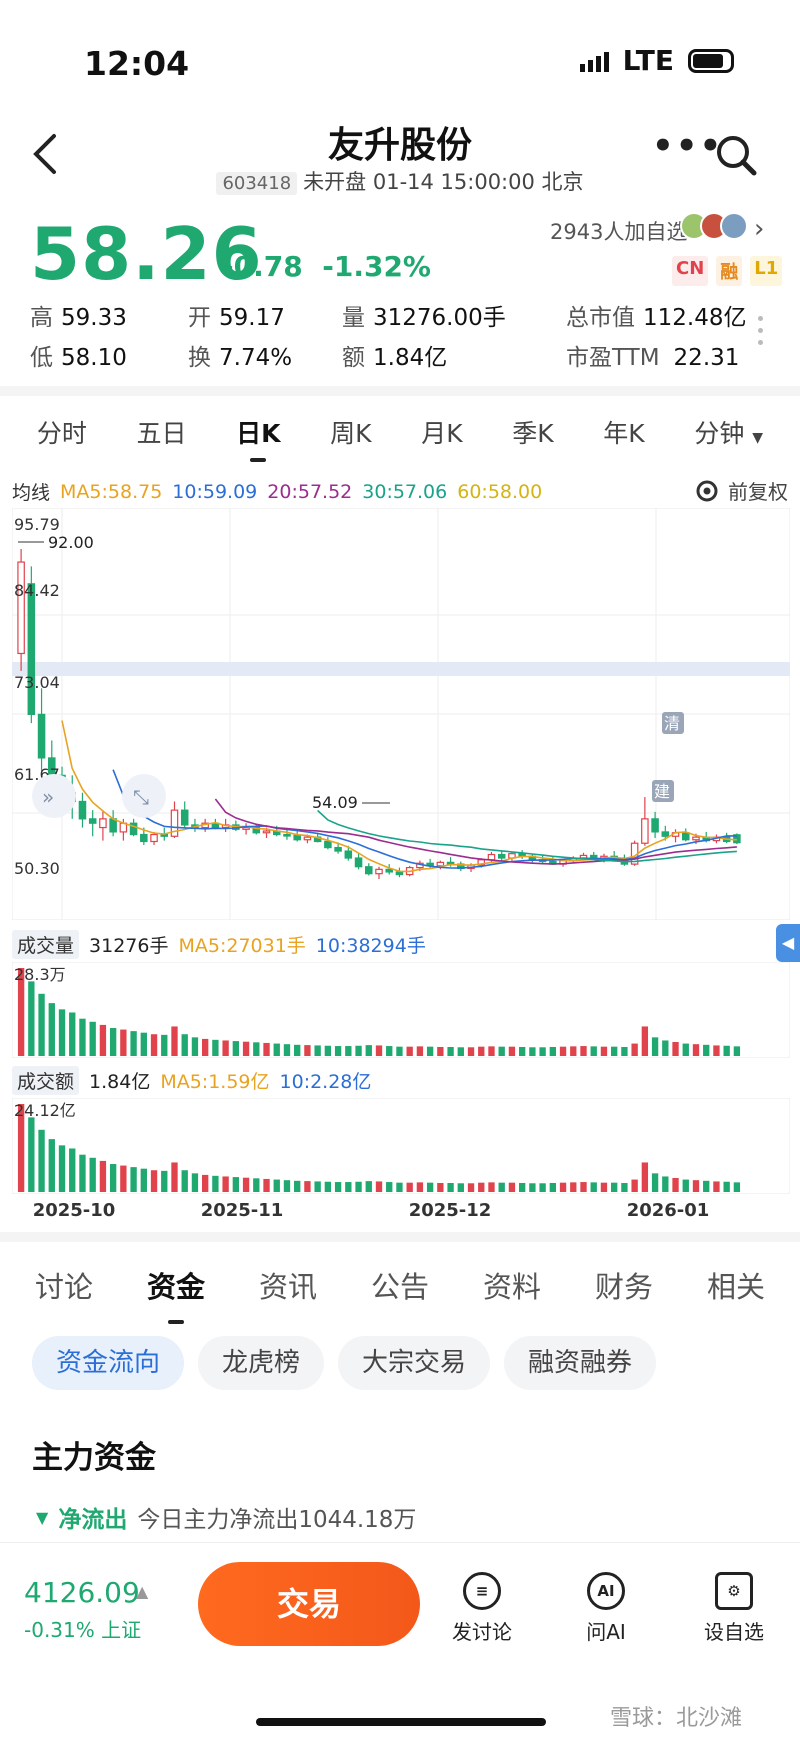 The image size is (800, 1739). What do you see at coordinates (370, 946) in the screenshot?
I see `volume-ma10: 10:38294手` at bounding box center [370, 946].